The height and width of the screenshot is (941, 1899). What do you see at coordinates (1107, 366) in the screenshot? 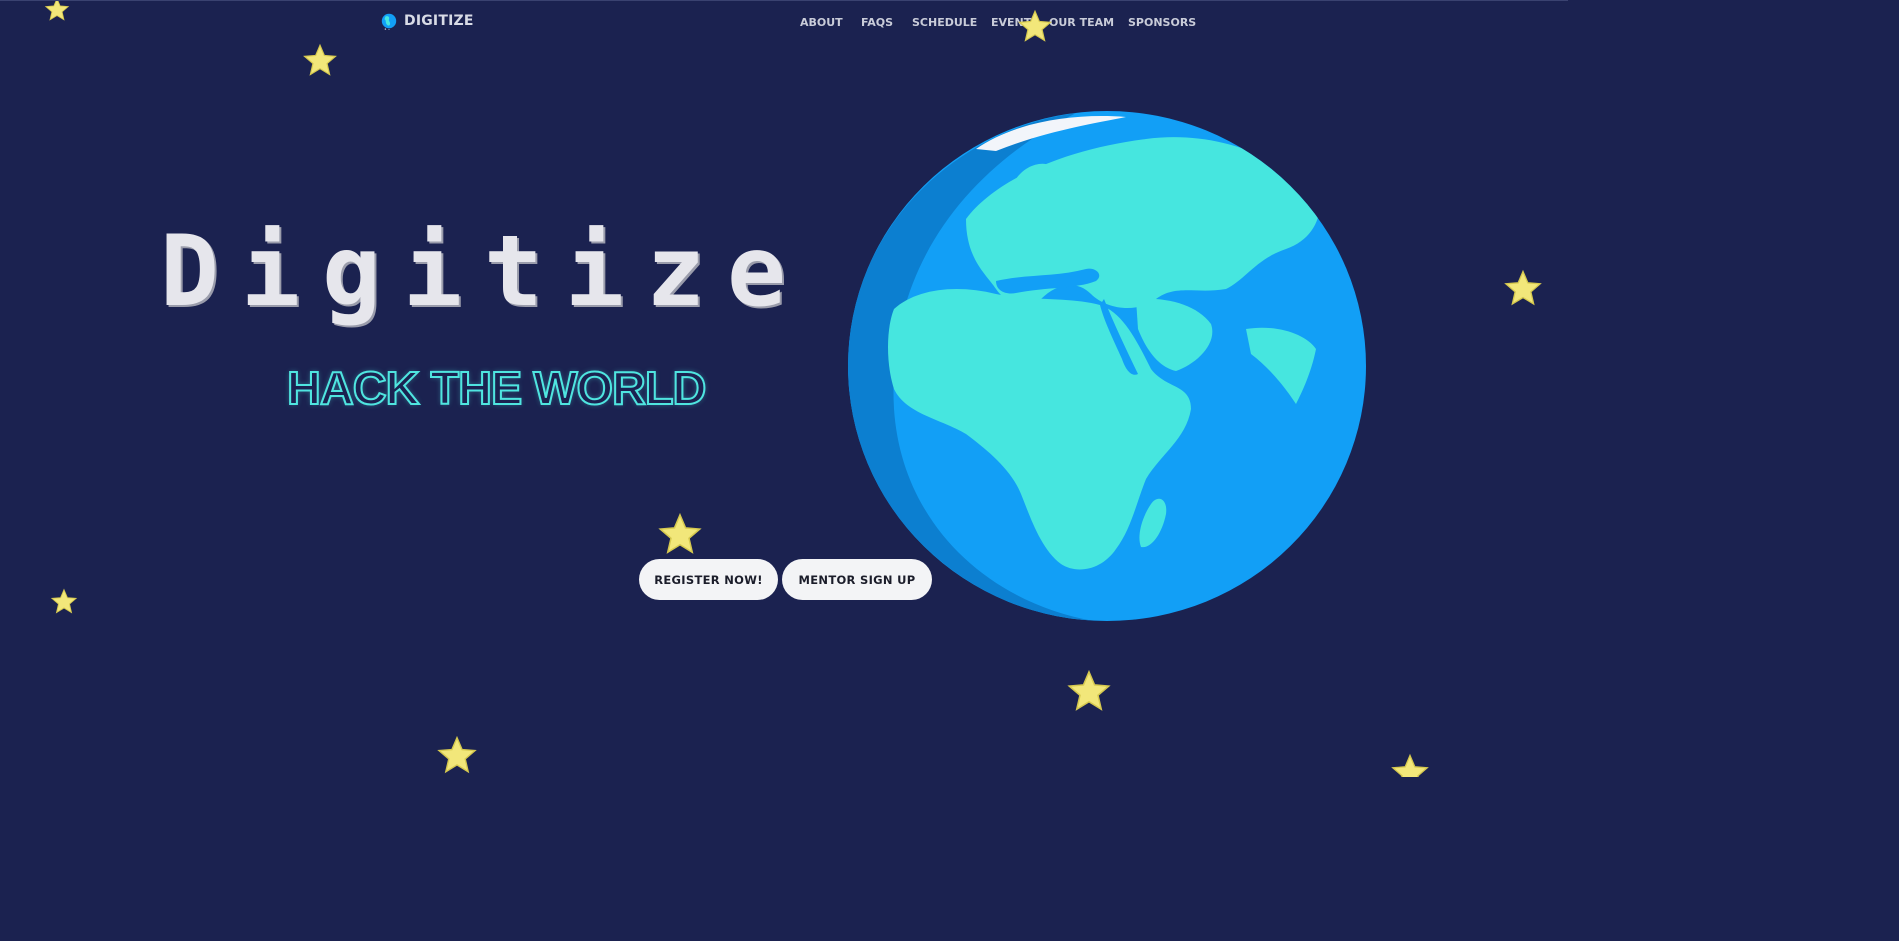
I see `earth-globe-illustration` at bounding box center [1107, 366].